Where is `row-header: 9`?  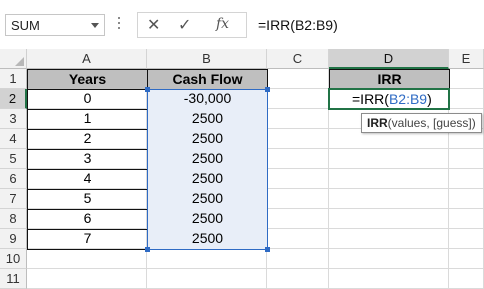
row-header: 9 is located at coordinates (13, 239).